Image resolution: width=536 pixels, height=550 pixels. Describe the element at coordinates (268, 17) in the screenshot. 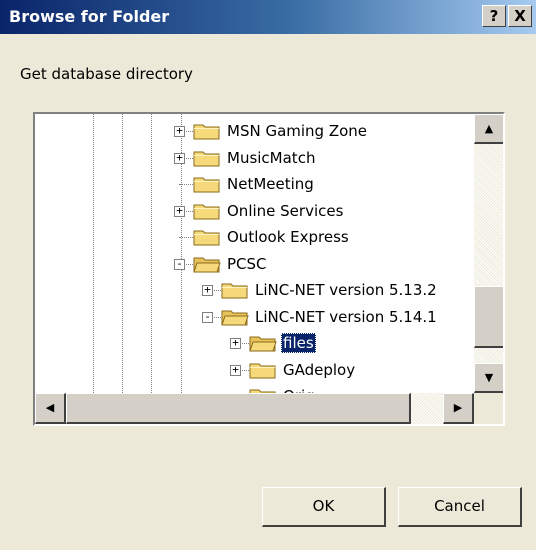

I see `title-bar: Browse for Folder ? X` at that location.